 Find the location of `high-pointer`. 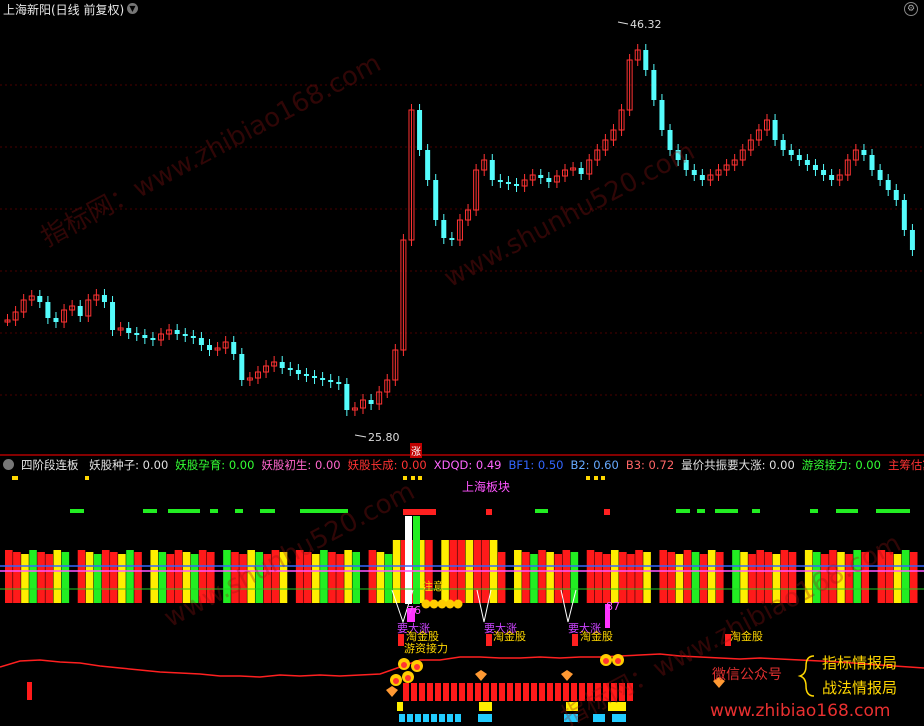

high-pointer is located at coordinates (623, 23).